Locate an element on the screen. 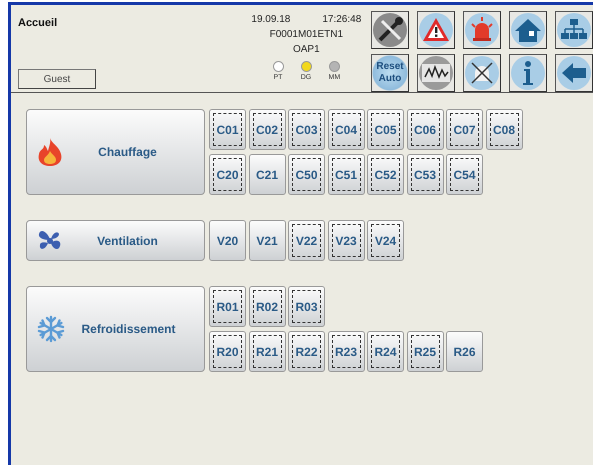  unit-id: OAP1 is located at coordinates (306, 49).